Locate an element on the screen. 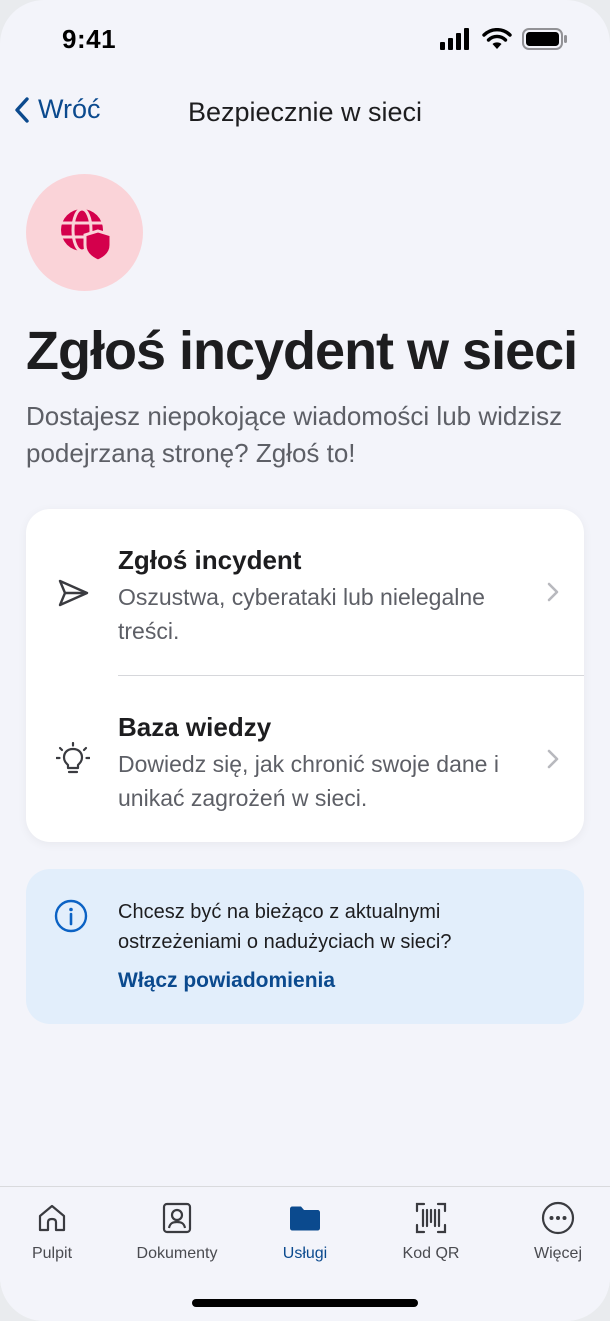 The image size is (610, 1321). send-icon is located at coordinates (73, 593).